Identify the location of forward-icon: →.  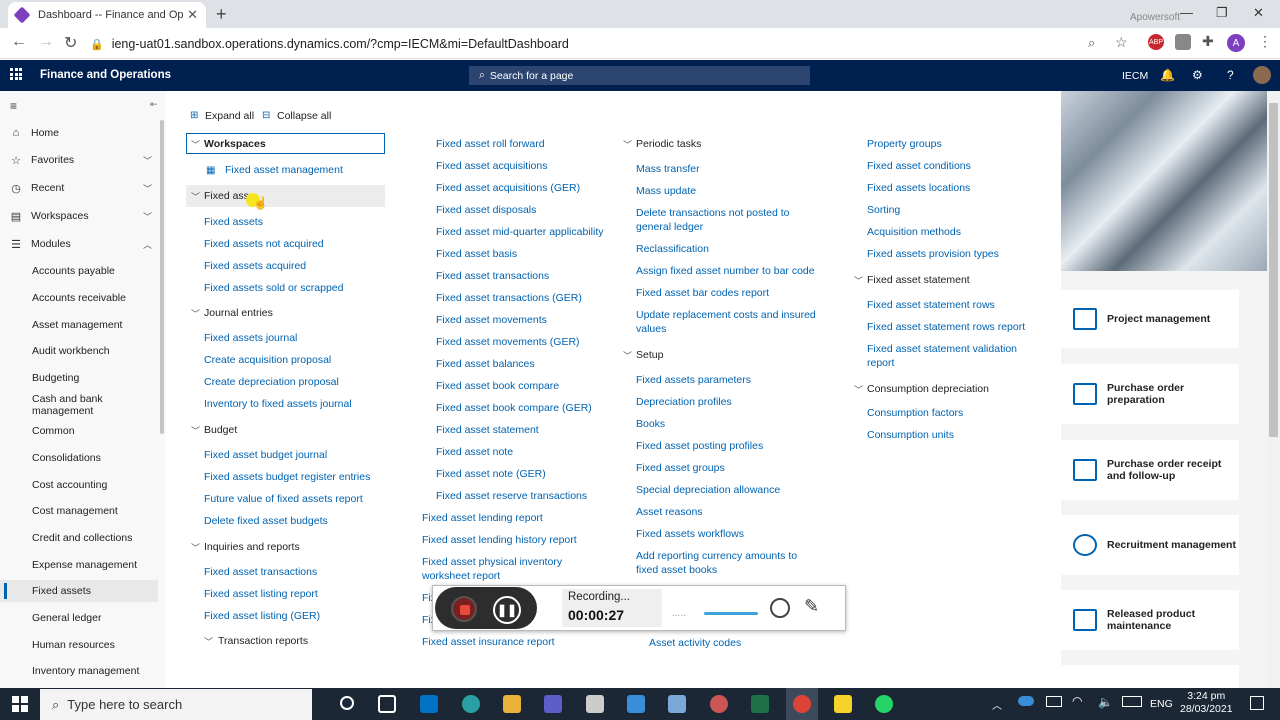
(46, 42).